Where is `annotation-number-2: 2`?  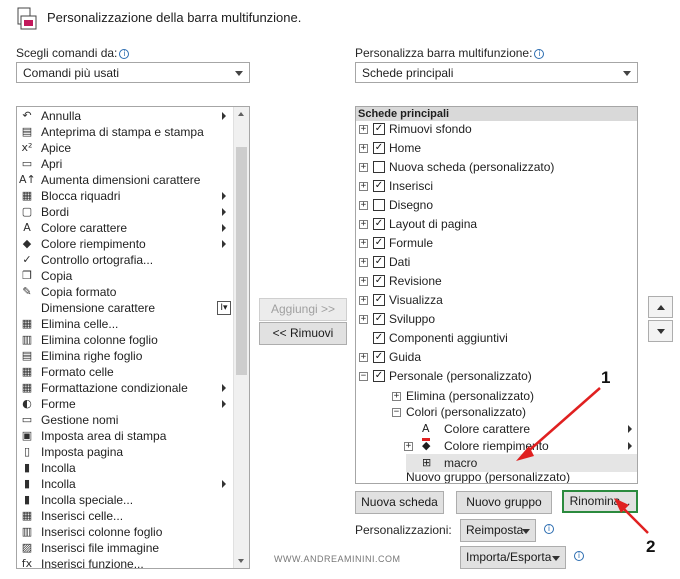
annotation-number-2: 2 is located at coordinates (651, 546).